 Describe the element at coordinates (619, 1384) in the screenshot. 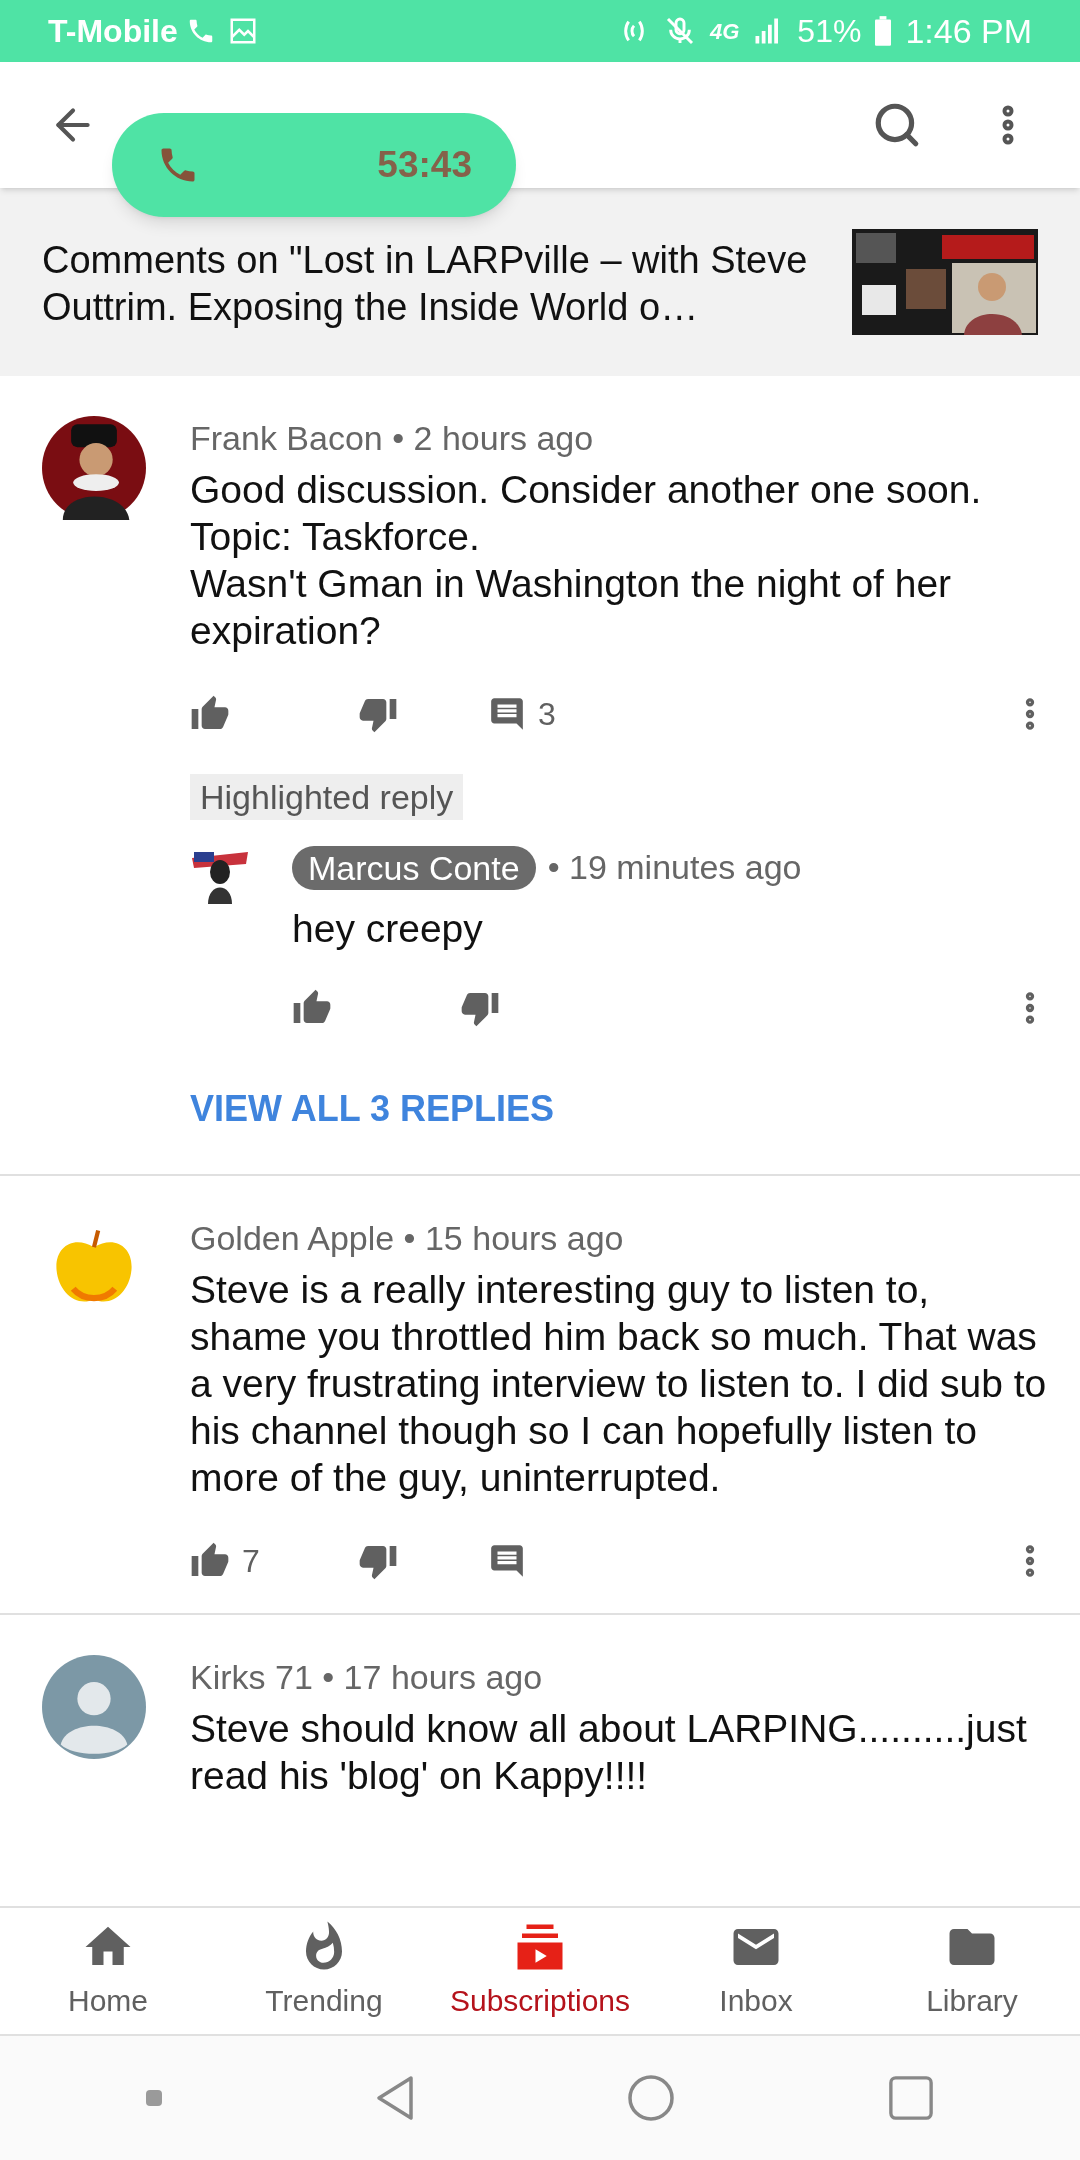

I see `comment-text: Steve is a really interesting guy to listen to, shame you throttled him back so much. That was a very frustrating interview to listen to. I did sub to his channel though so I can hopefully listen to more of the guy, uninterrupted.` at that location.